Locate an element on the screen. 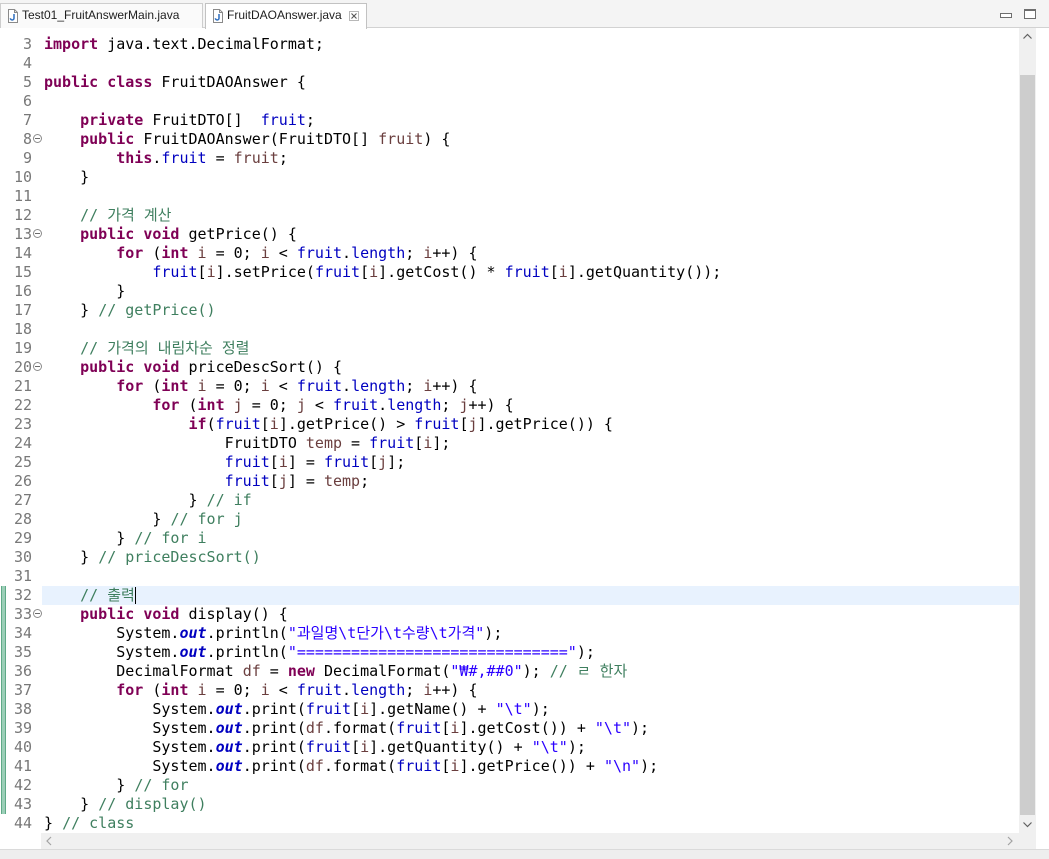 The height and width of the screenshot is (859, 1049). code-line: FruitDTO temp = fruit[i]; is located at coordinates (530, 443).